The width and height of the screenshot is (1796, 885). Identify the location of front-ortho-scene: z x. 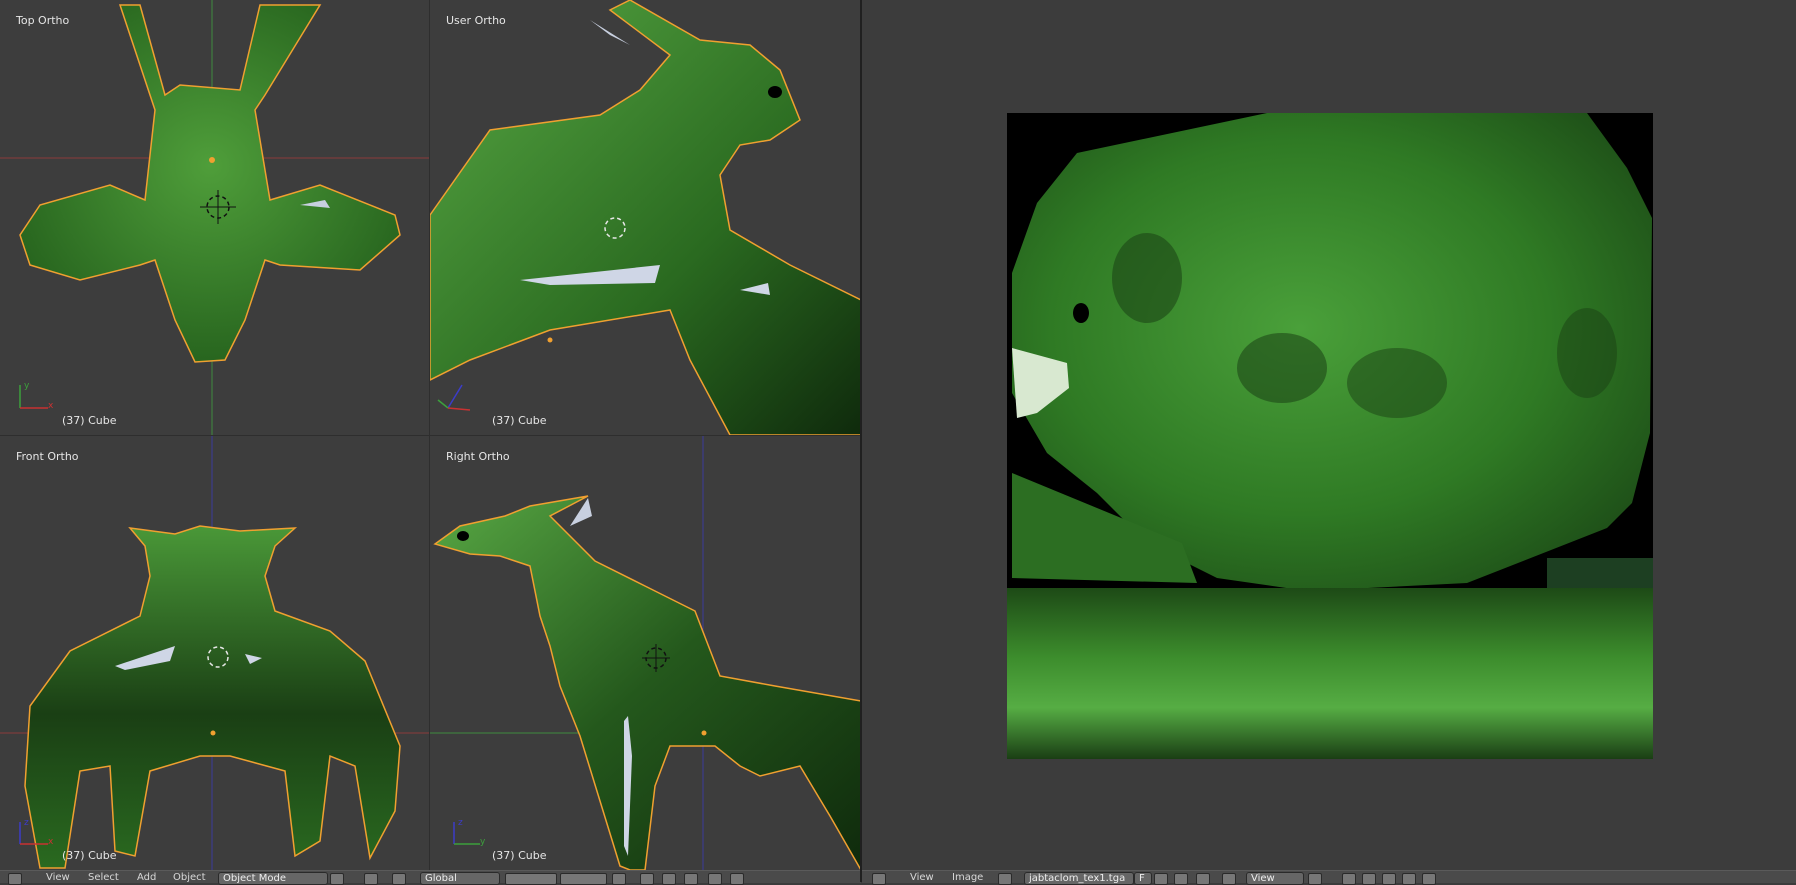
(214, 653).